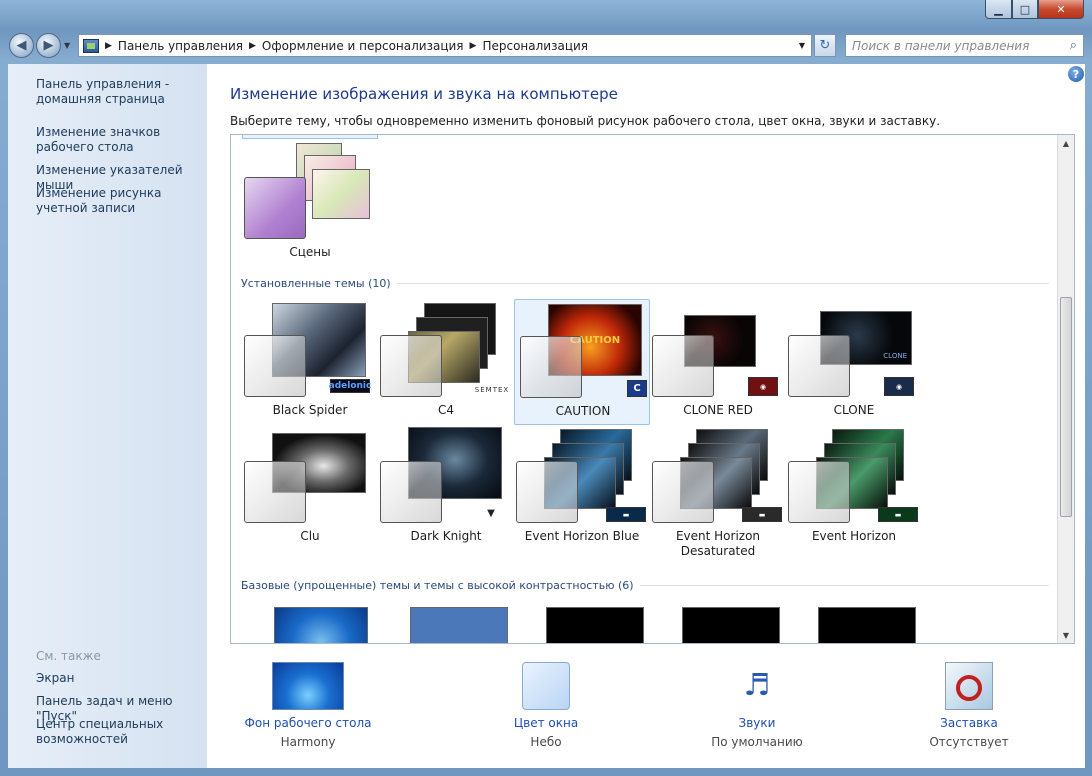 The height and width of the screenshot is (776, 1092). I want to click on desktop-background-value: Harmony, so click(308, 742).